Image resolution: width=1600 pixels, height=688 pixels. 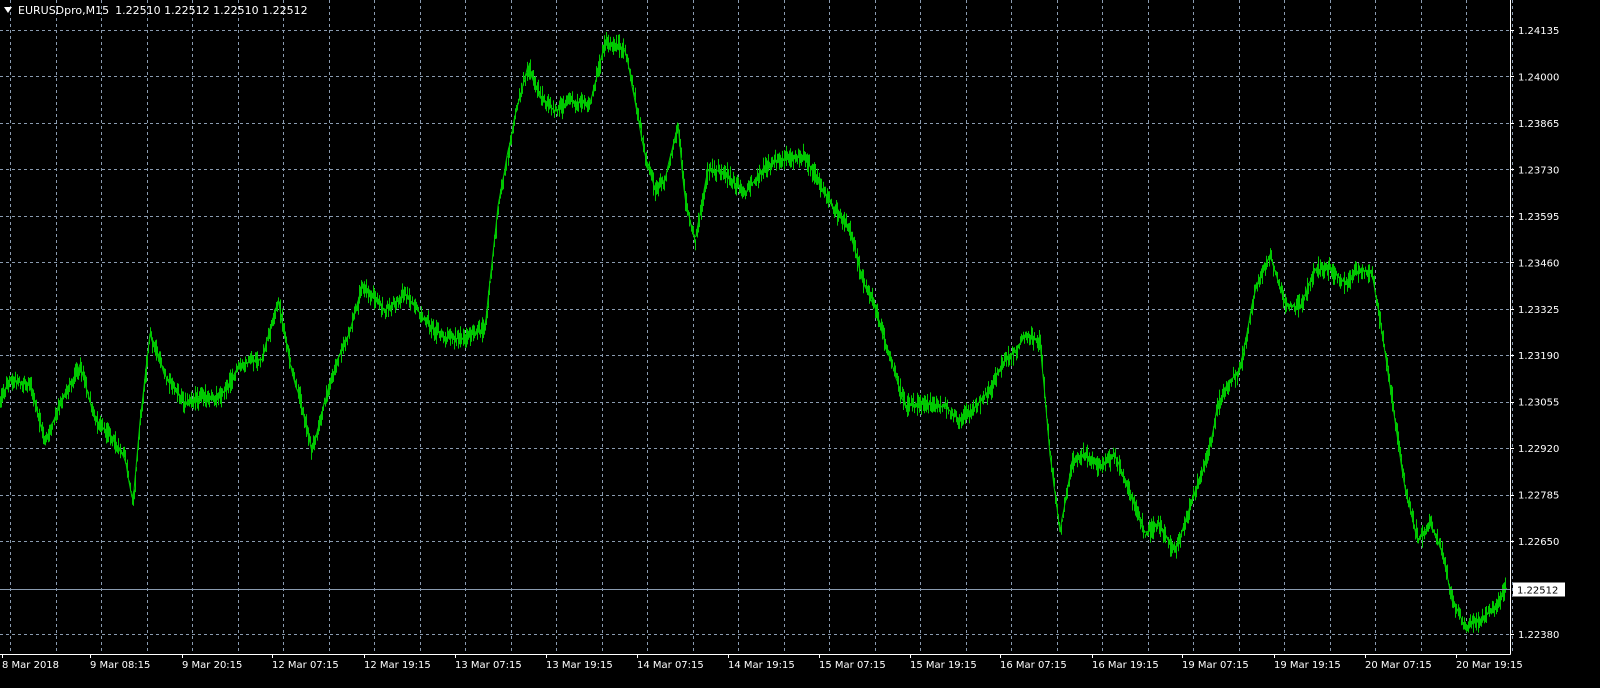 I want to click on current-price-label: 1.22512, so click(x=1537, y=591).